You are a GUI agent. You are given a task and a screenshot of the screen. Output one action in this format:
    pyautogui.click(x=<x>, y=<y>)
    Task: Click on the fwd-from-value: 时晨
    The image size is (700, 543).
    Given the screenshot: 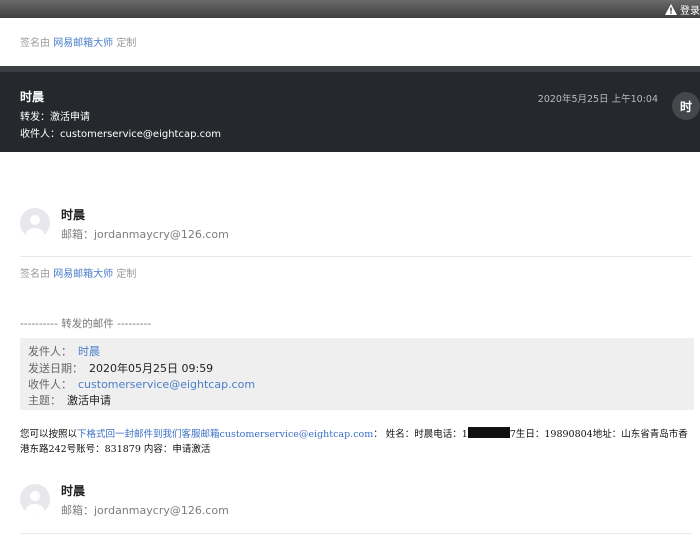 What is the action you would take?
    pyautogui.click(x=89, y=351)
    